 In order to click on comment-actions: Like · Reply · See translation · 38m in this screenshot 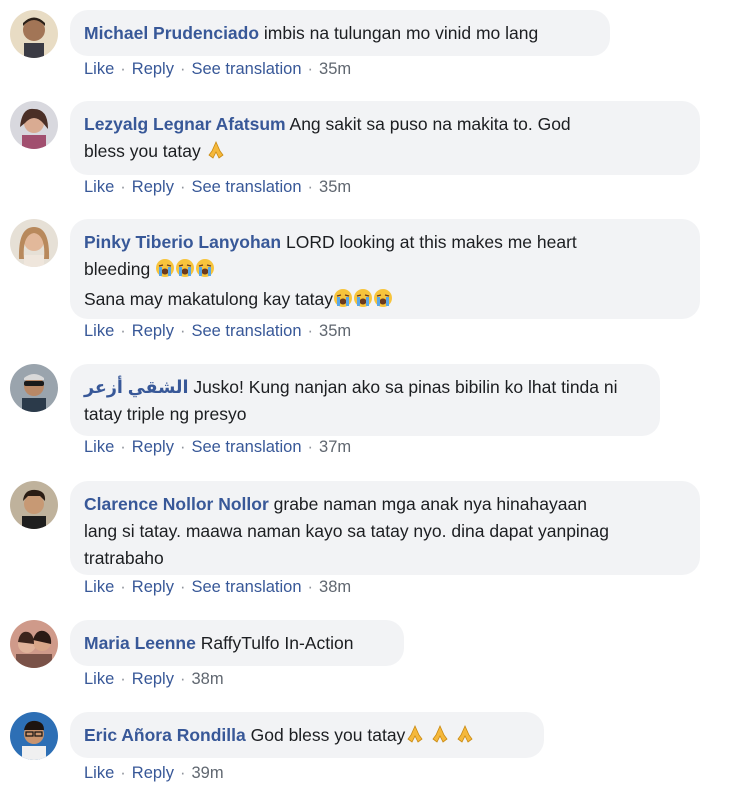, I will do `click(218, 587)`.